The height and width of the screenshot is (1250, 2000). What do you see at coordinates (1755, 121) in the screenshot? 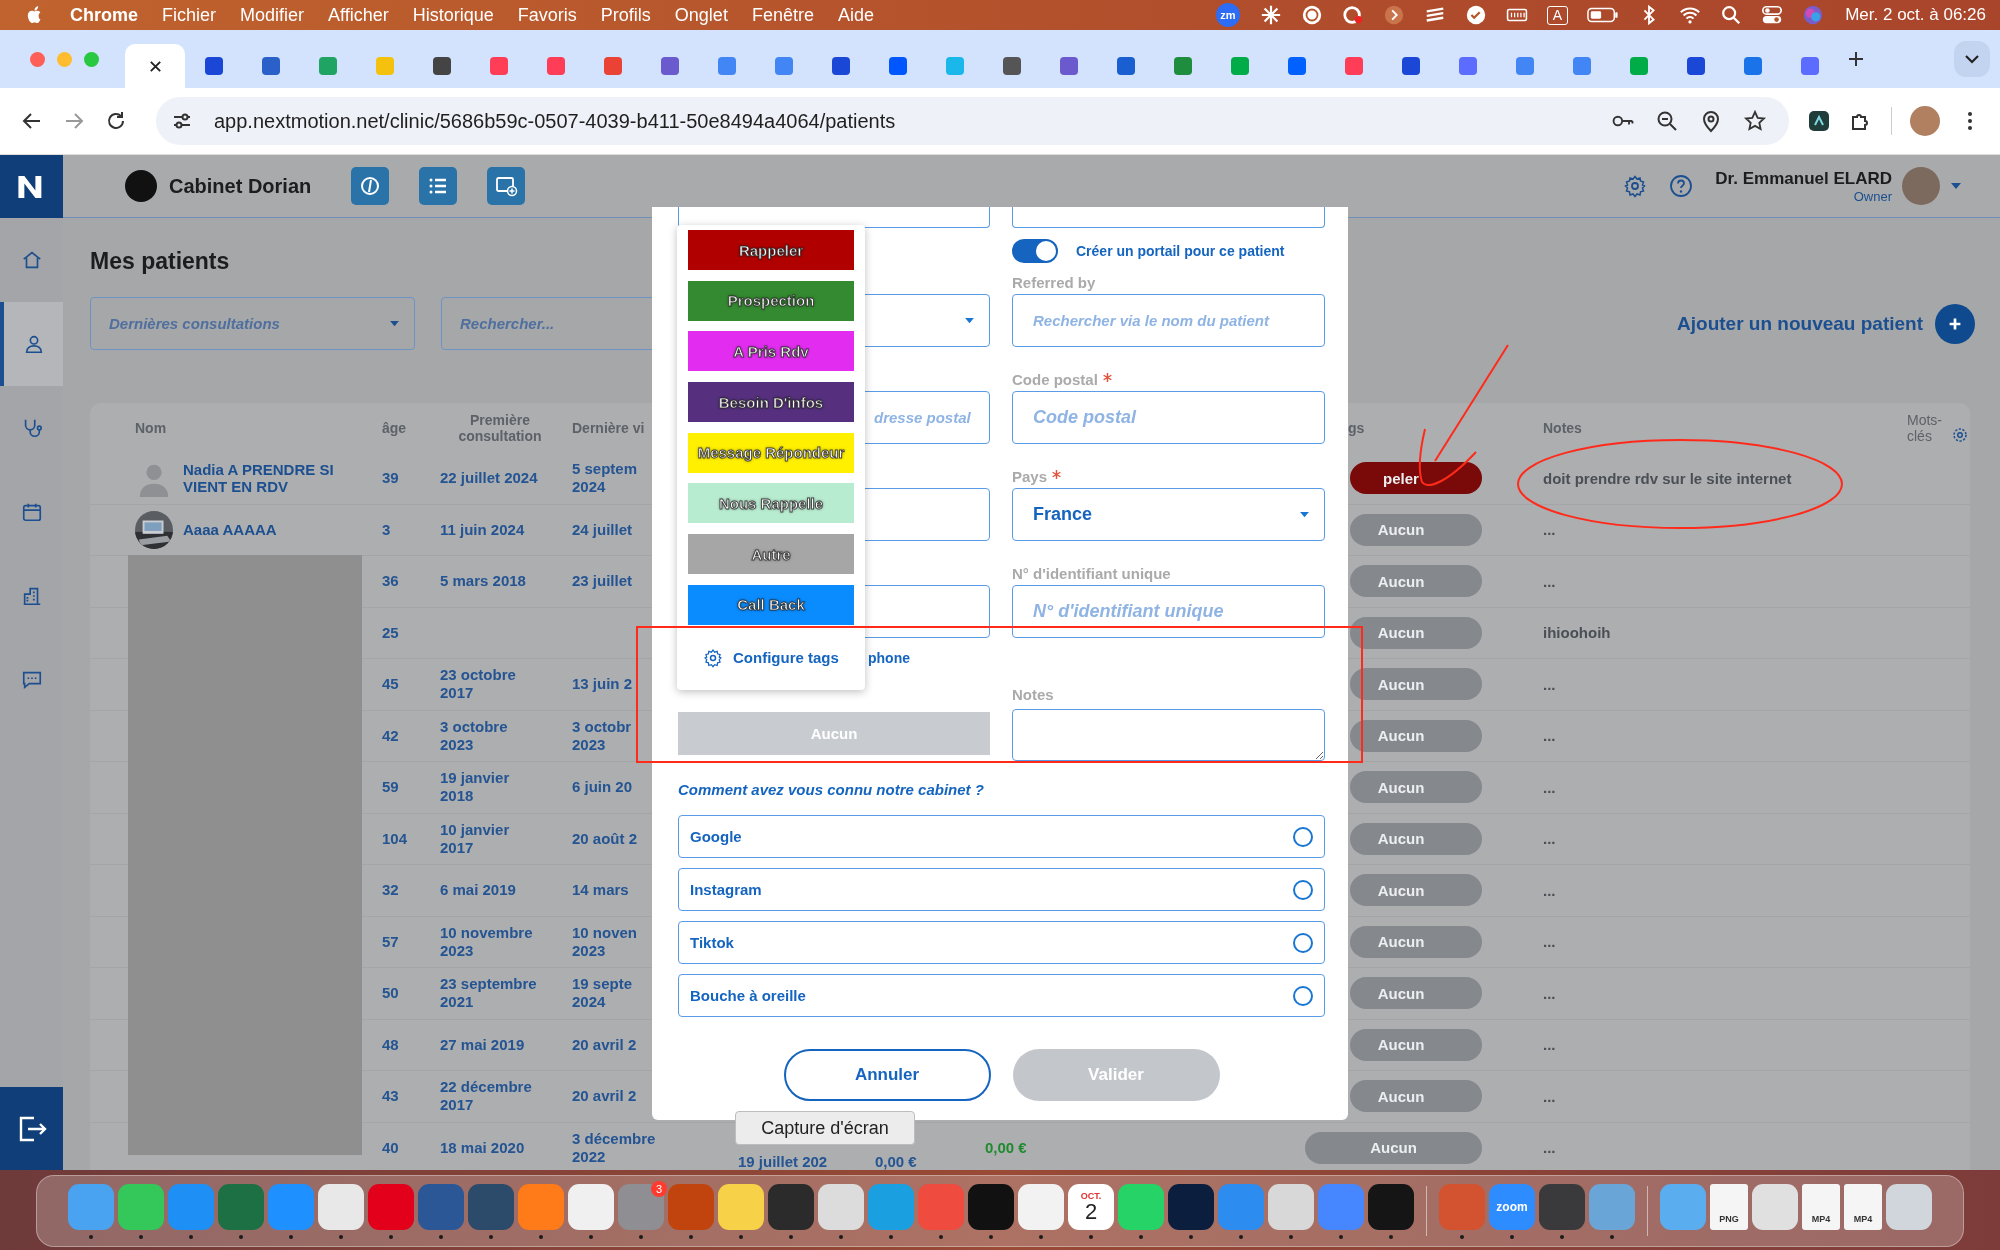
I see `bookmark-star-icon` at bounding box center [1755, 121].